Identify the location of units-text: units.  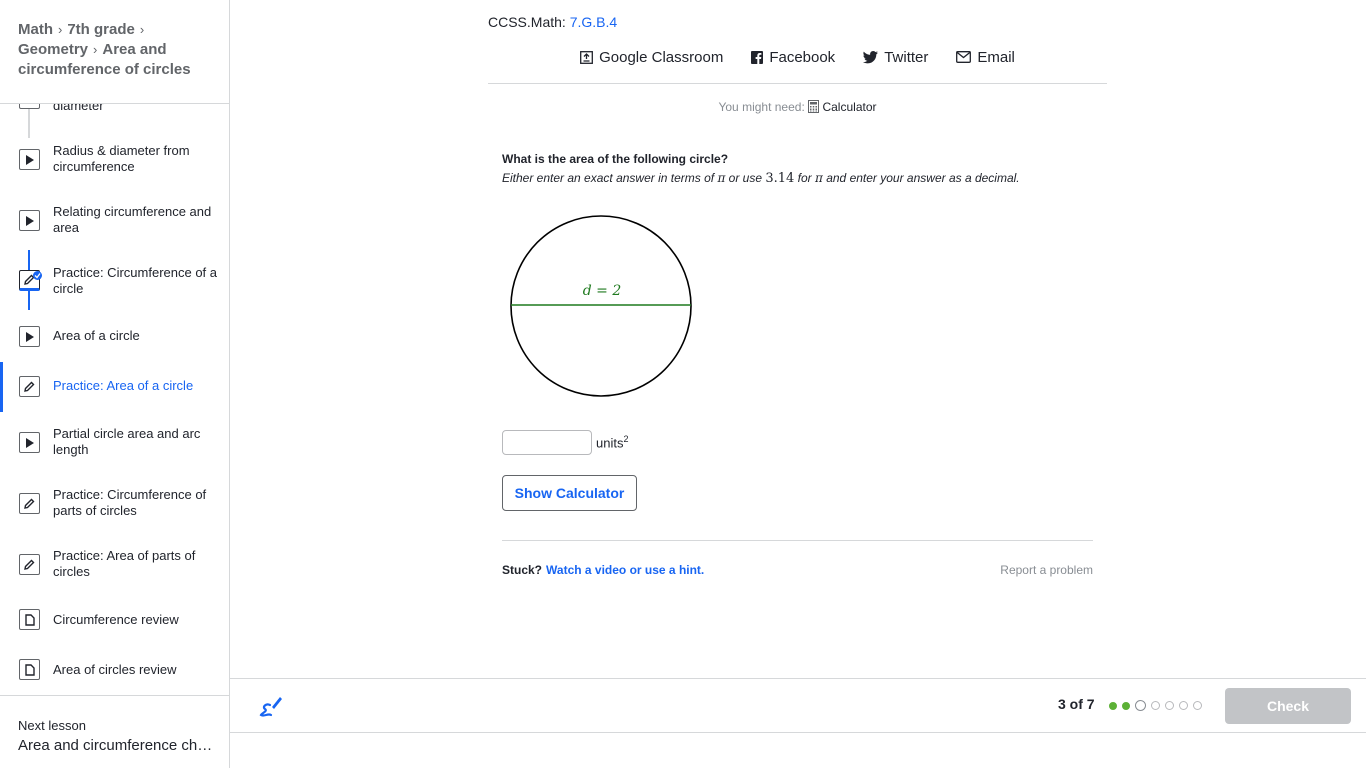
(610, 443).